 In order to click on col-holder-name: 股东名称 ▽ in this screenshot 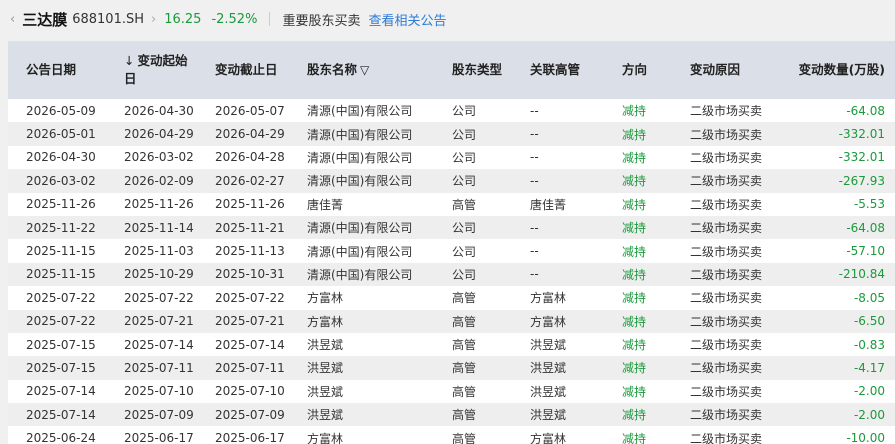, I will do `click(361, 70)`.